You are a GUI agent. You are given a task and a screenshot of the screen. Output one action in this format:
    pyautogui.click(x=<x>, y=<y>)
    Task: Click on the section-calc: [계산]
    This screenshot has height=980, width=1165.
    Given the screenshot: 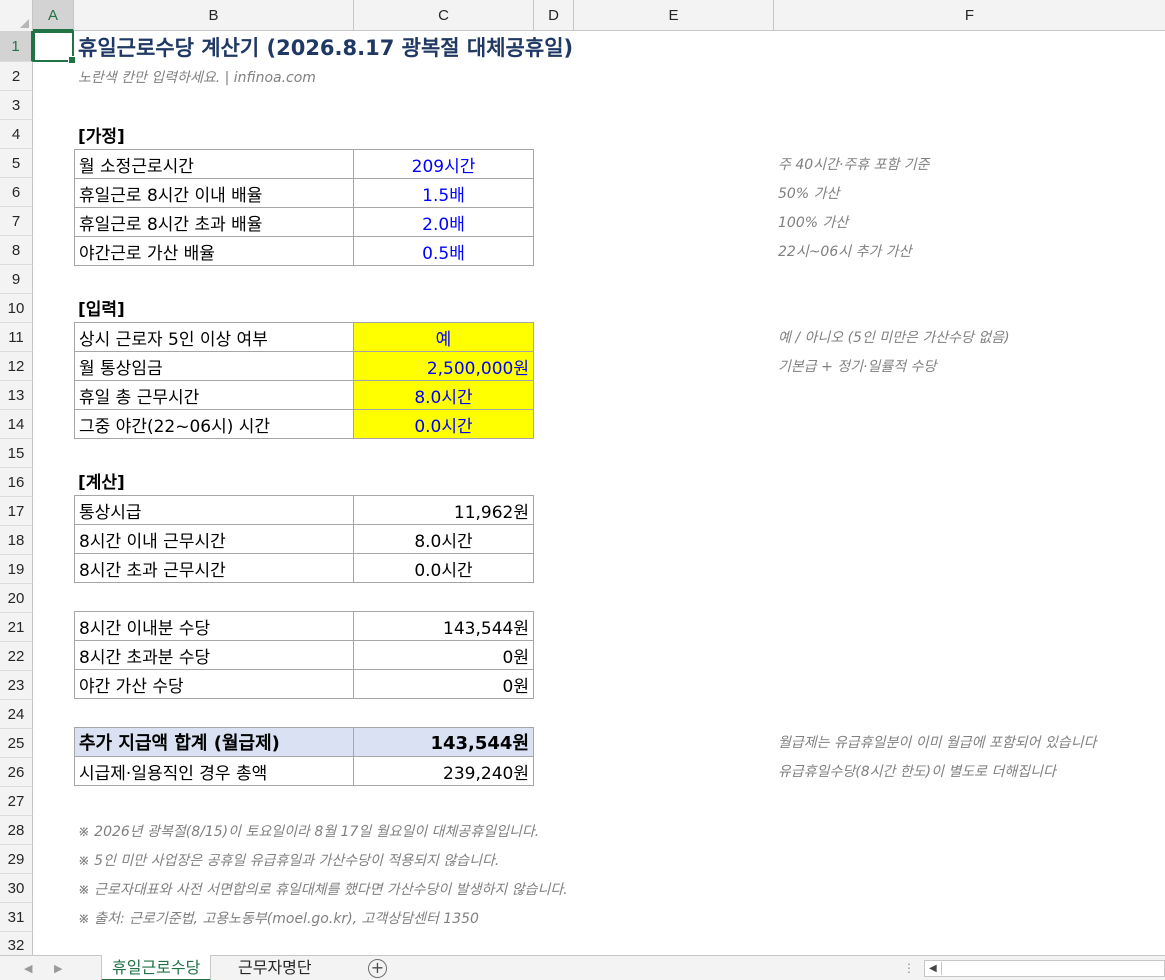 What is the action you would take?
    pyautogui.click(x=101, y=480)
    